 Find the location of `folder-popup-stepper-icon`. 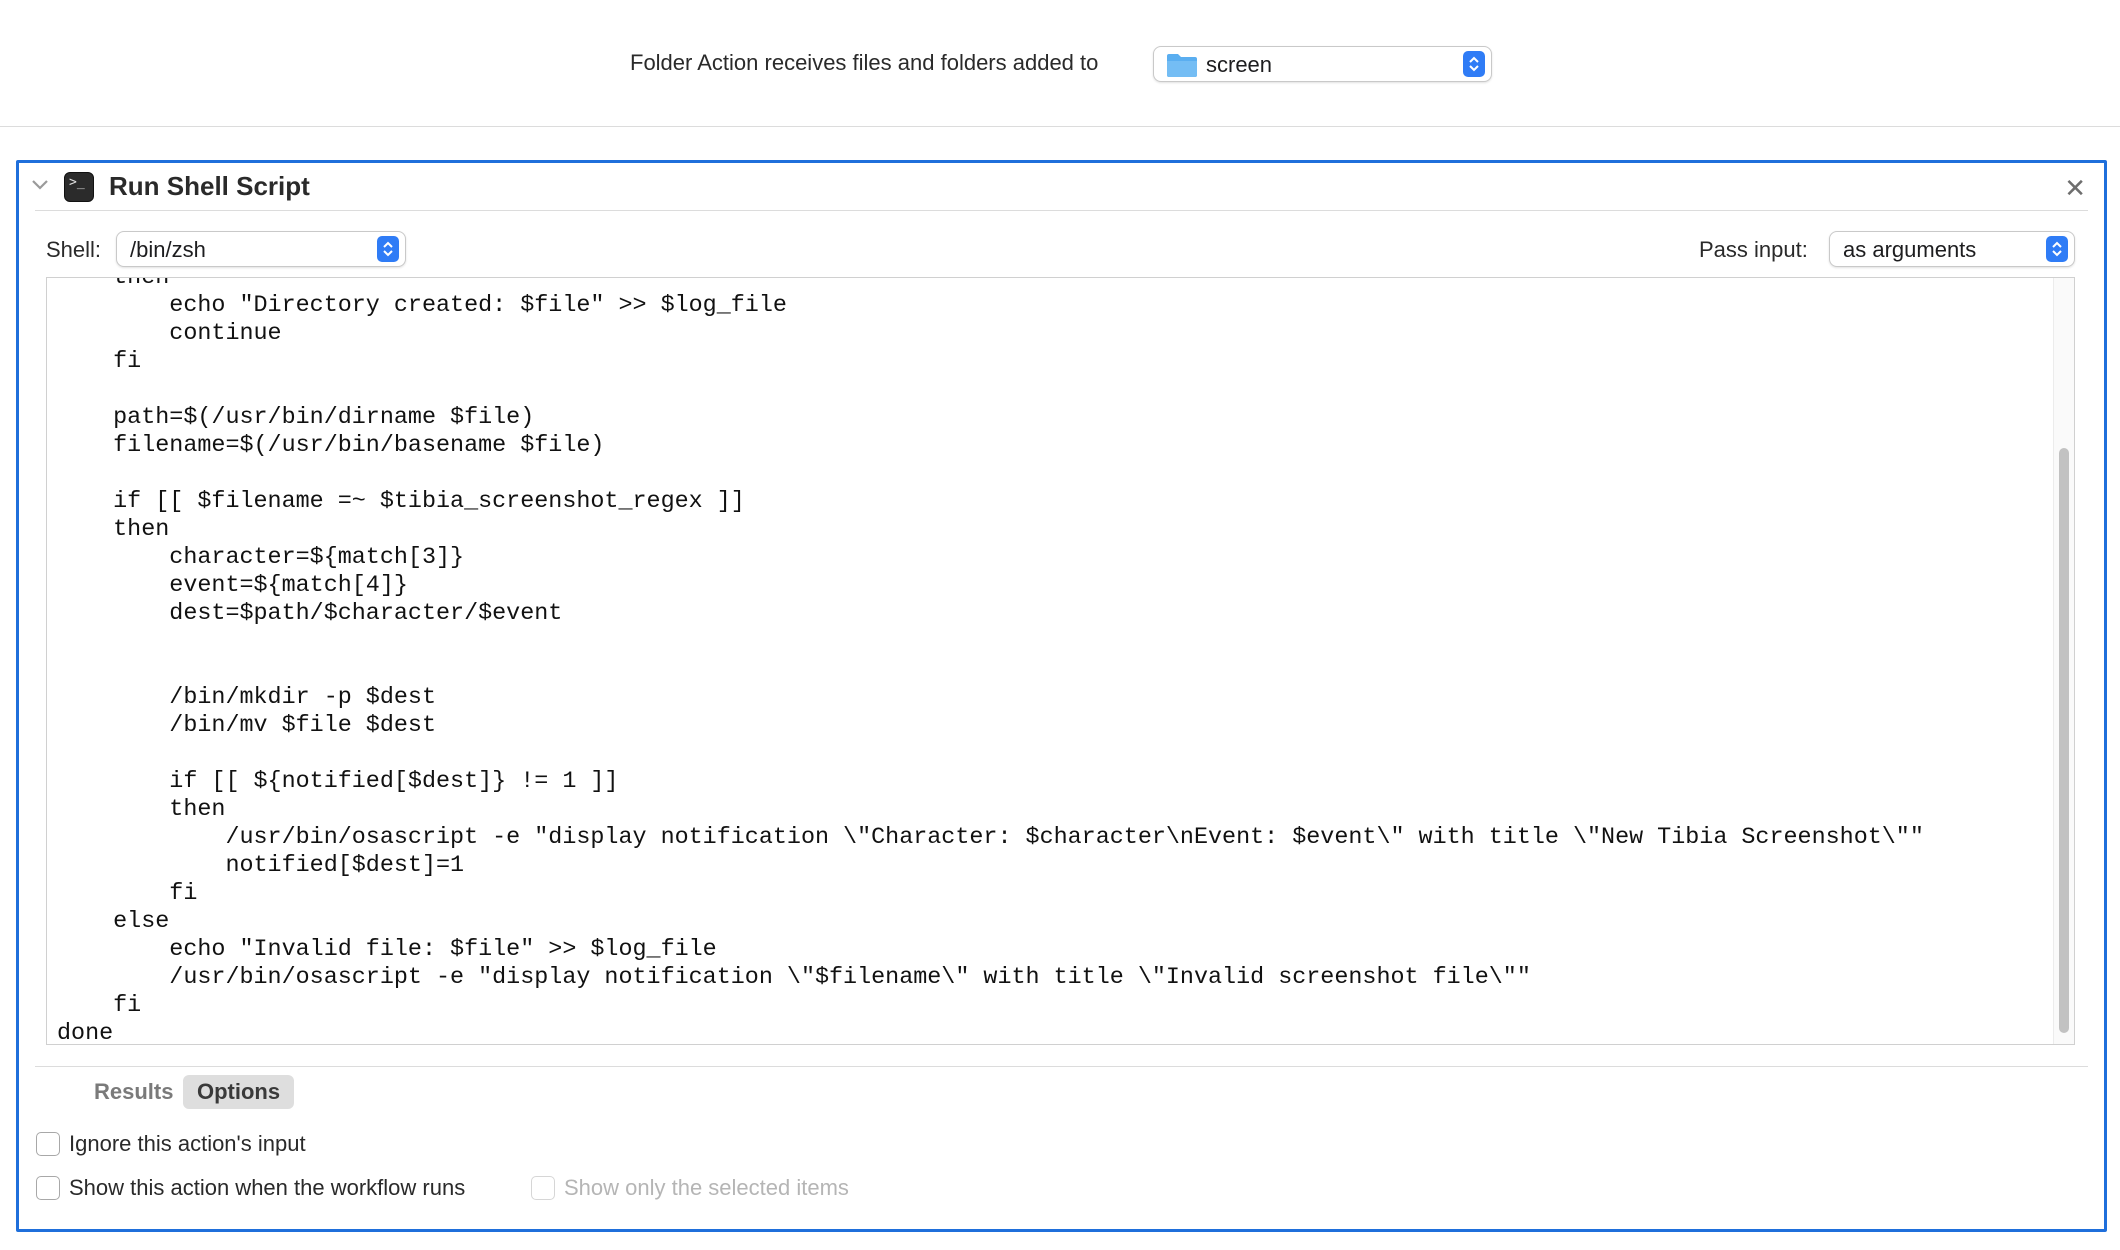

folder-popup-stepper-icon is located at coordinates (1474, 64).